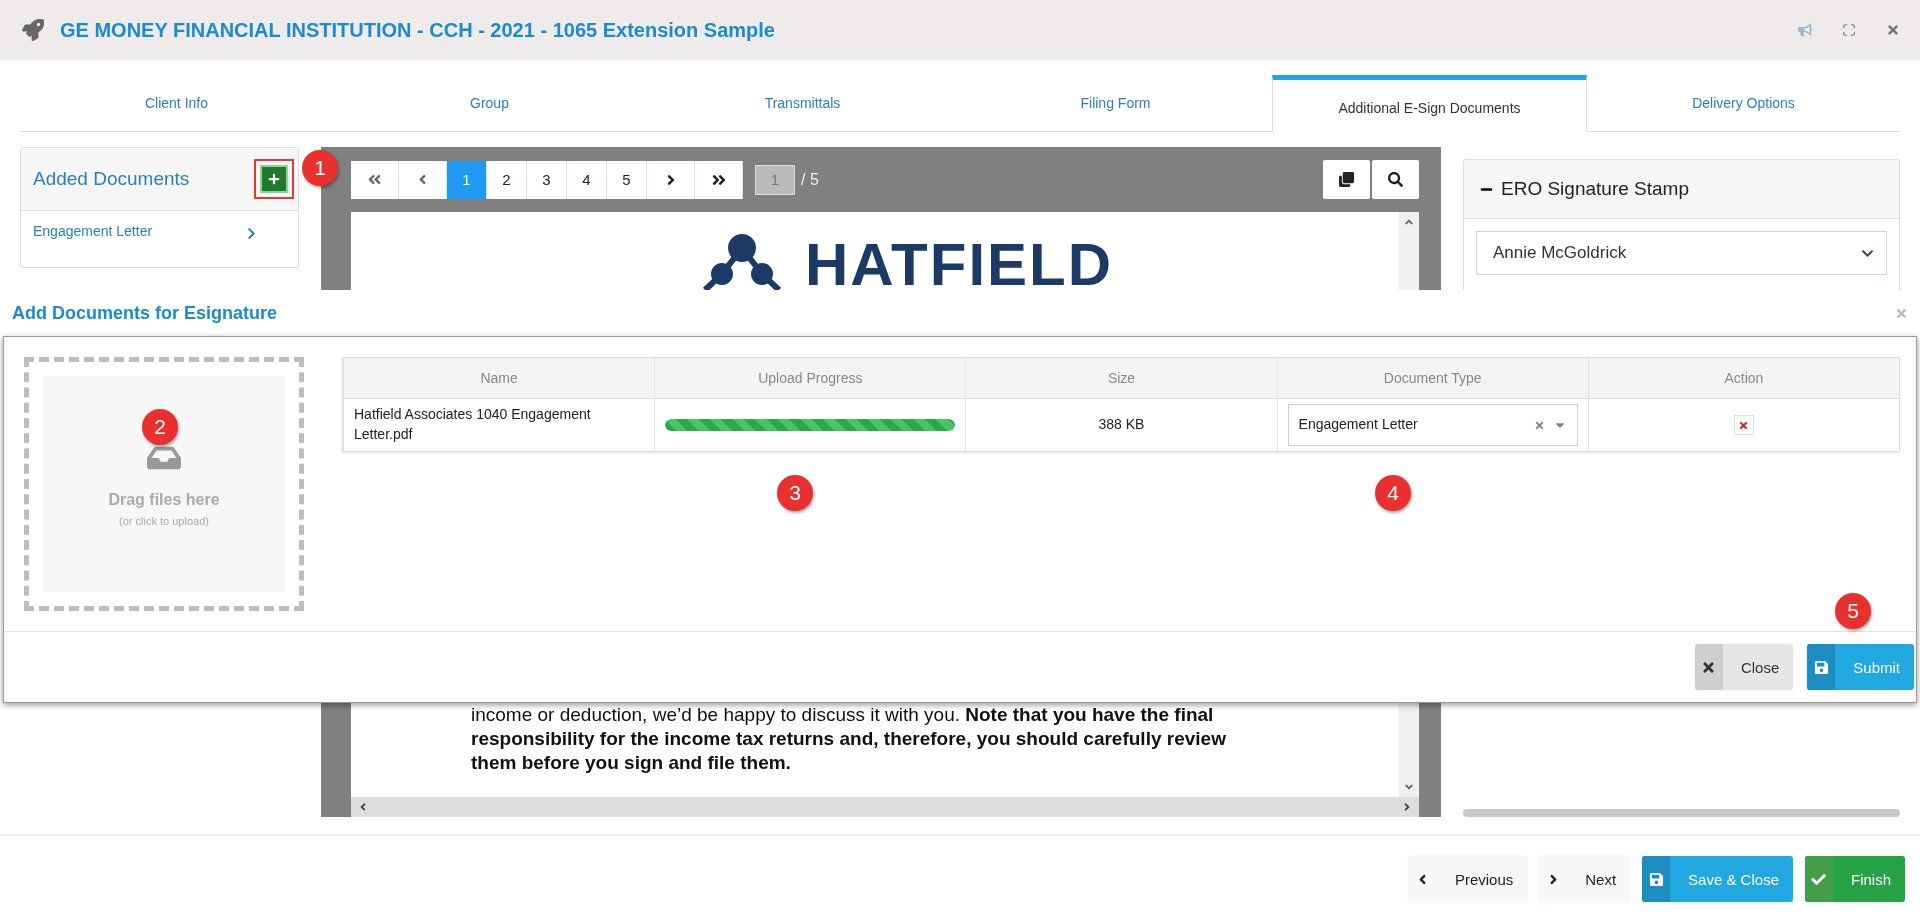  I want to click on search-button, so click(1395, 179).